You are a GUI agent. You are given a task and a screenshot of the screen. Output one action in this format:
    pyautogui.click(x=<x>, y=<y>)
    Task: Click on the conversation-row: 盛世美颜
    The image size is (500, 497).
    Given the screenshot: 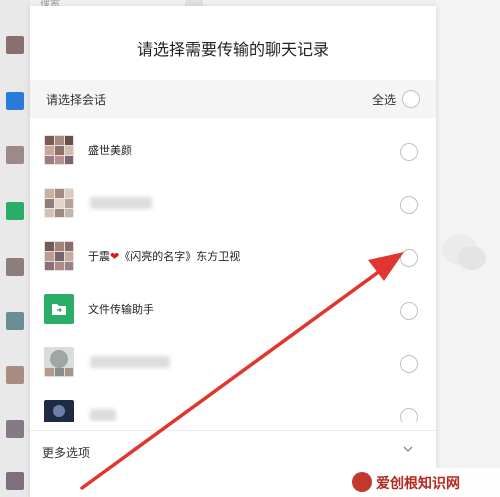 What is the action you would take?
    pyautogui.click(x=233, y=152)
    